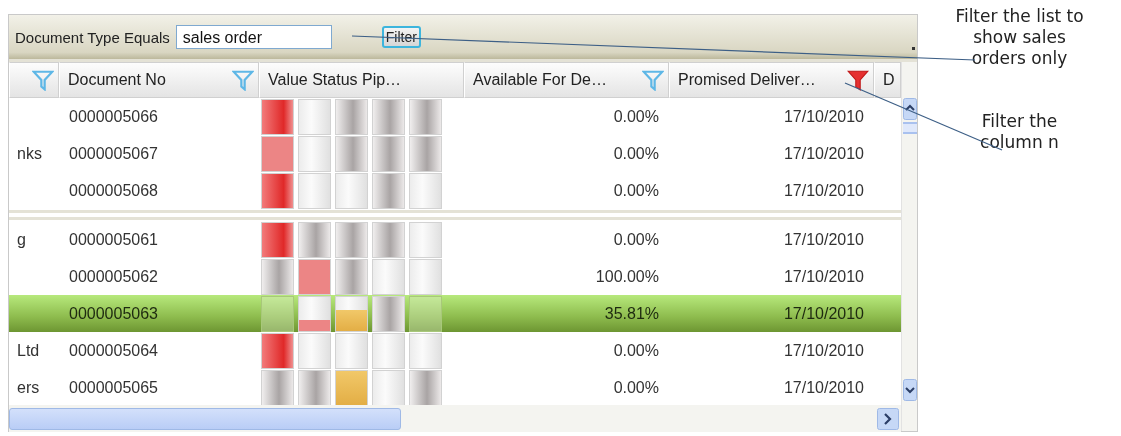  Describe the element at coordinates (113, 190) in the screenshot. I see `table-cell: 0000005068` at that location.